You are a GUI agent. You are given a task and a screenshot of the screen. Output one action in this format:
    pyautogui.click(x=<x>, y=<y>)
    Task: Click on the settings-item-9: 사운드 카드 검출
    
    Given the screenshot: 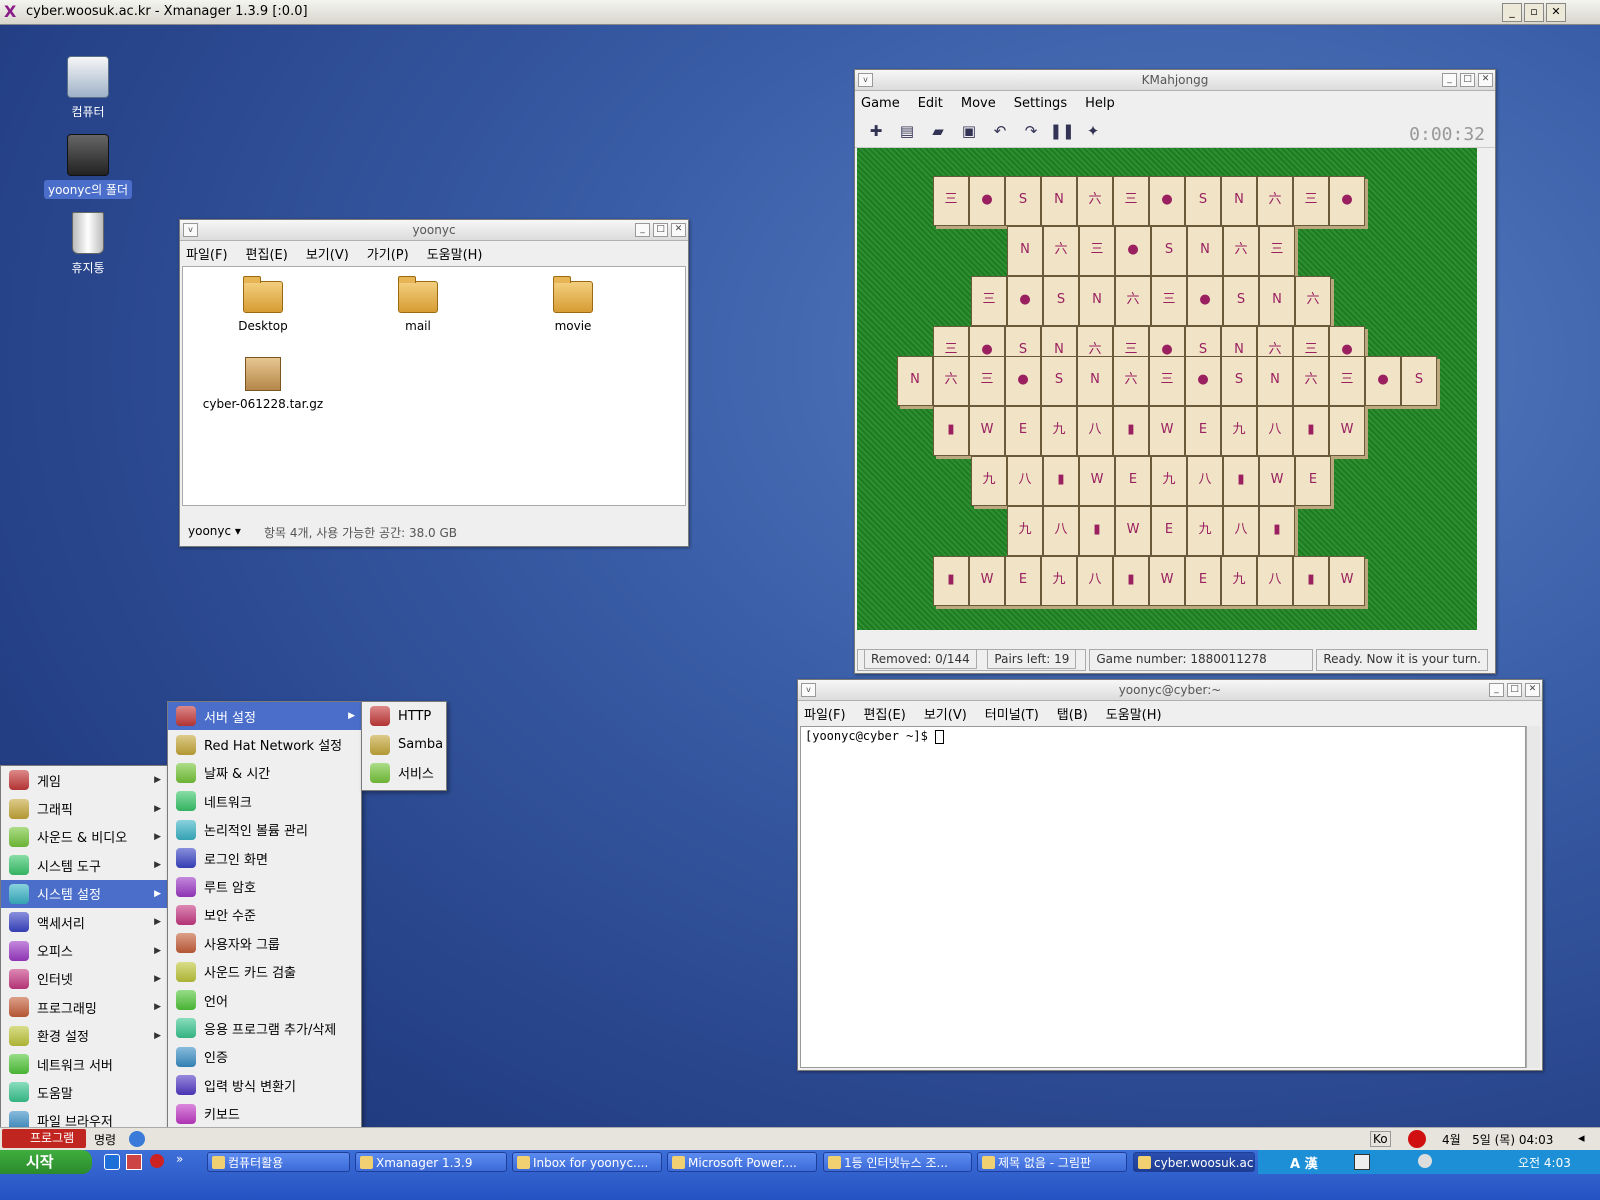 What is the action you would take?
    pyautogui.click(x=264, y=972)
    